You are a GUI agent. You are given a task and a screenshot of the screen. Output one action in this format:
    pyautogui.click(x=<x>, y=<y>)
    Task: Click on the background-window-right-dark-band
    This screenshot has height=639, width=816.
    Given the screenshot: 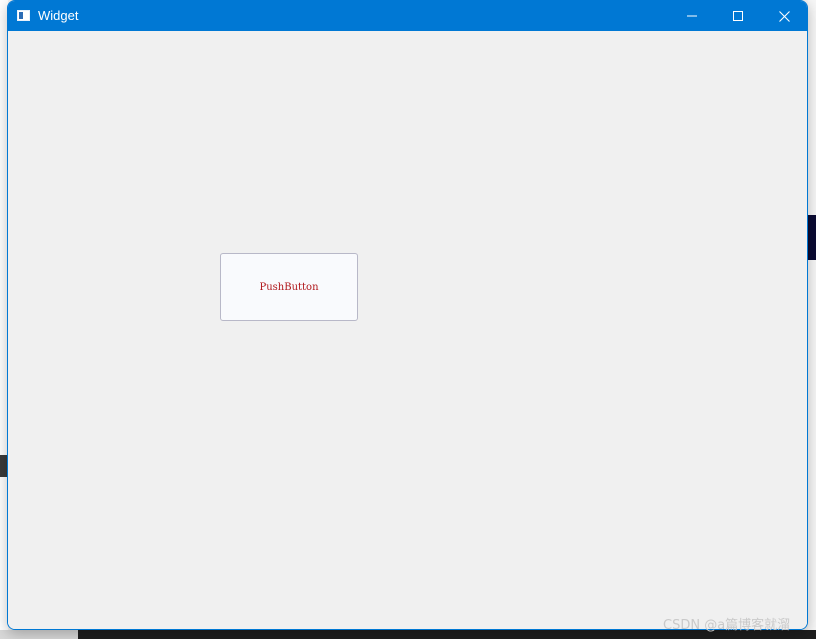 What is the action you would take?
    pyautogui.click(x=812, y=237)
    